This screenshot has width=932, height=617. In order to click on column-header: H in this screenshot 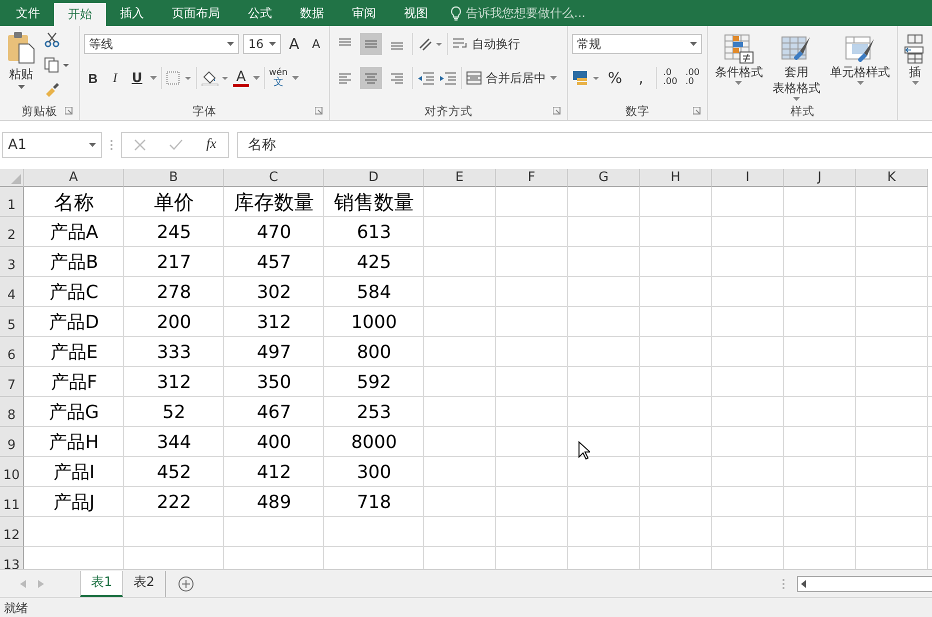, I will do `click(676, 178)`.